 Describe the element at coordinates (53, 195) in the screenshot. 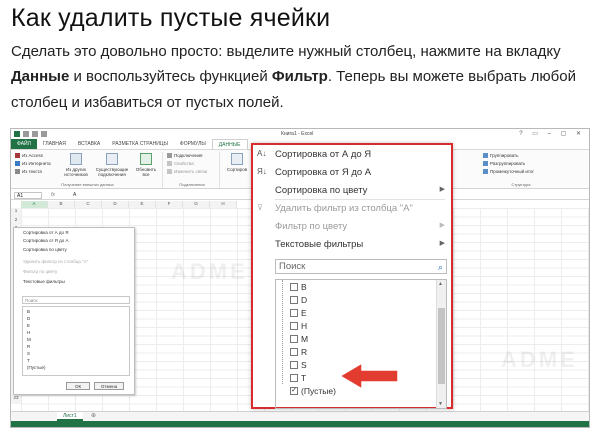

I see `fx-icon: fx` at that location.